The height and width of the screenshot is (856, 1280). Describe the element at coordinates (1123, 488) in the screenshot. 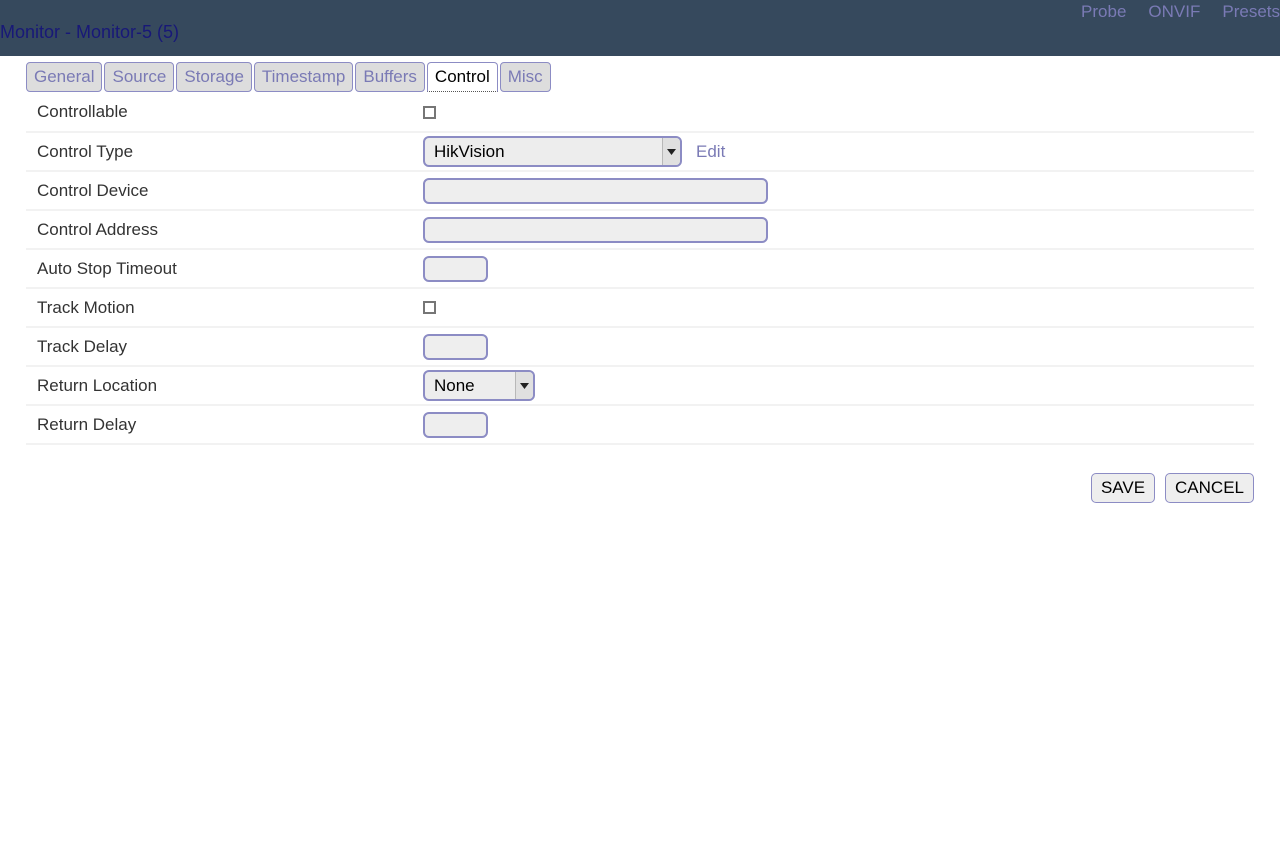

I see `save-button: SAVE` at that location.